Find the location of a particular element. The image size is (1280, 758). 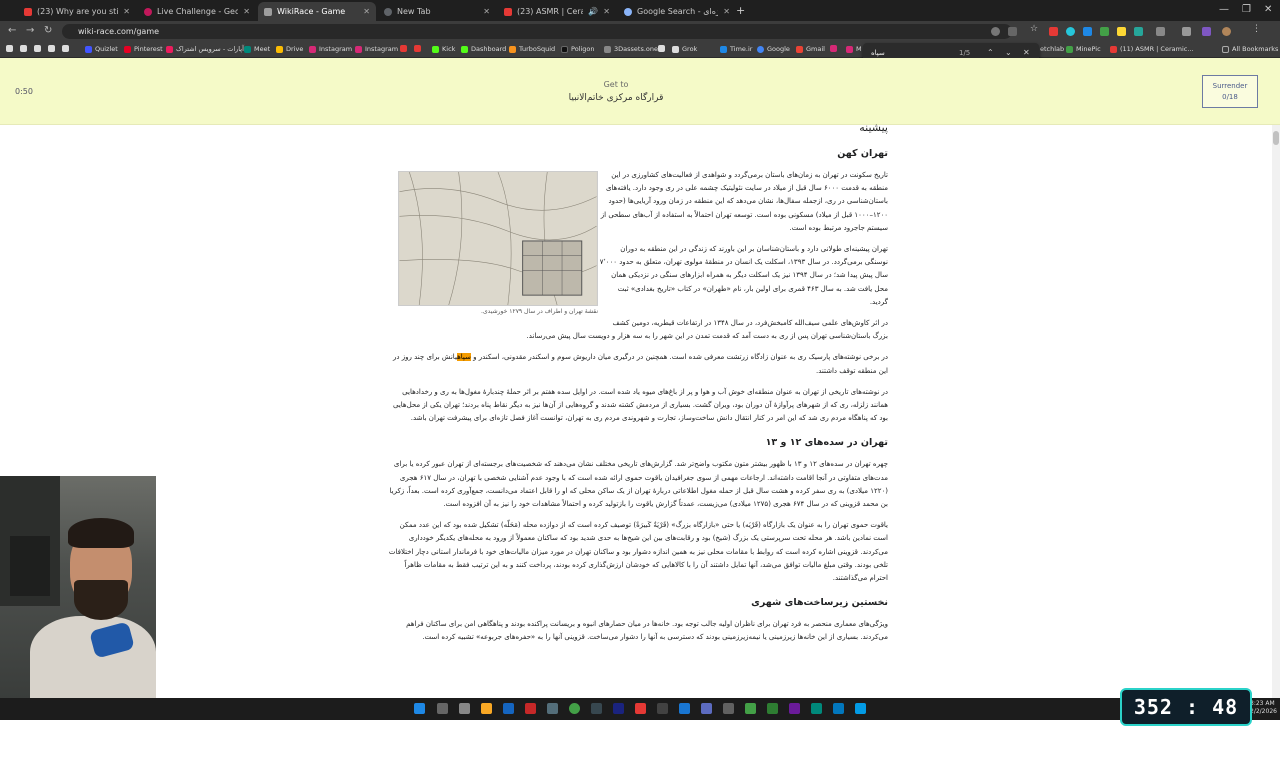

bookmark-m: M is located at coordinates (854, 49).